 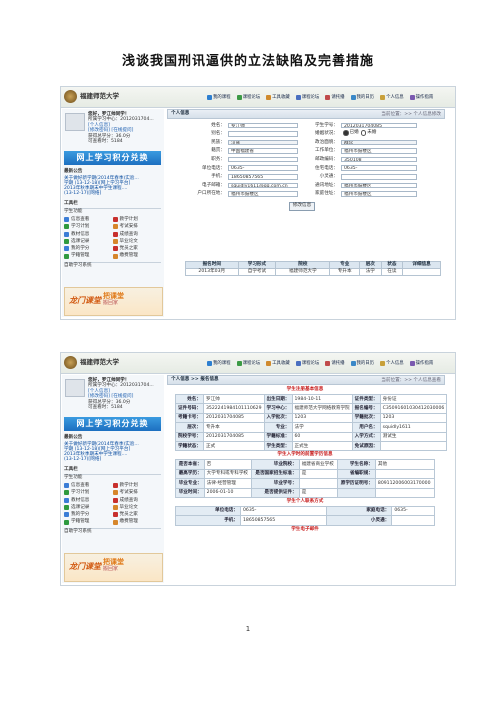 I want to click on tool-label: 信息查看, so click(x=80, y=219).